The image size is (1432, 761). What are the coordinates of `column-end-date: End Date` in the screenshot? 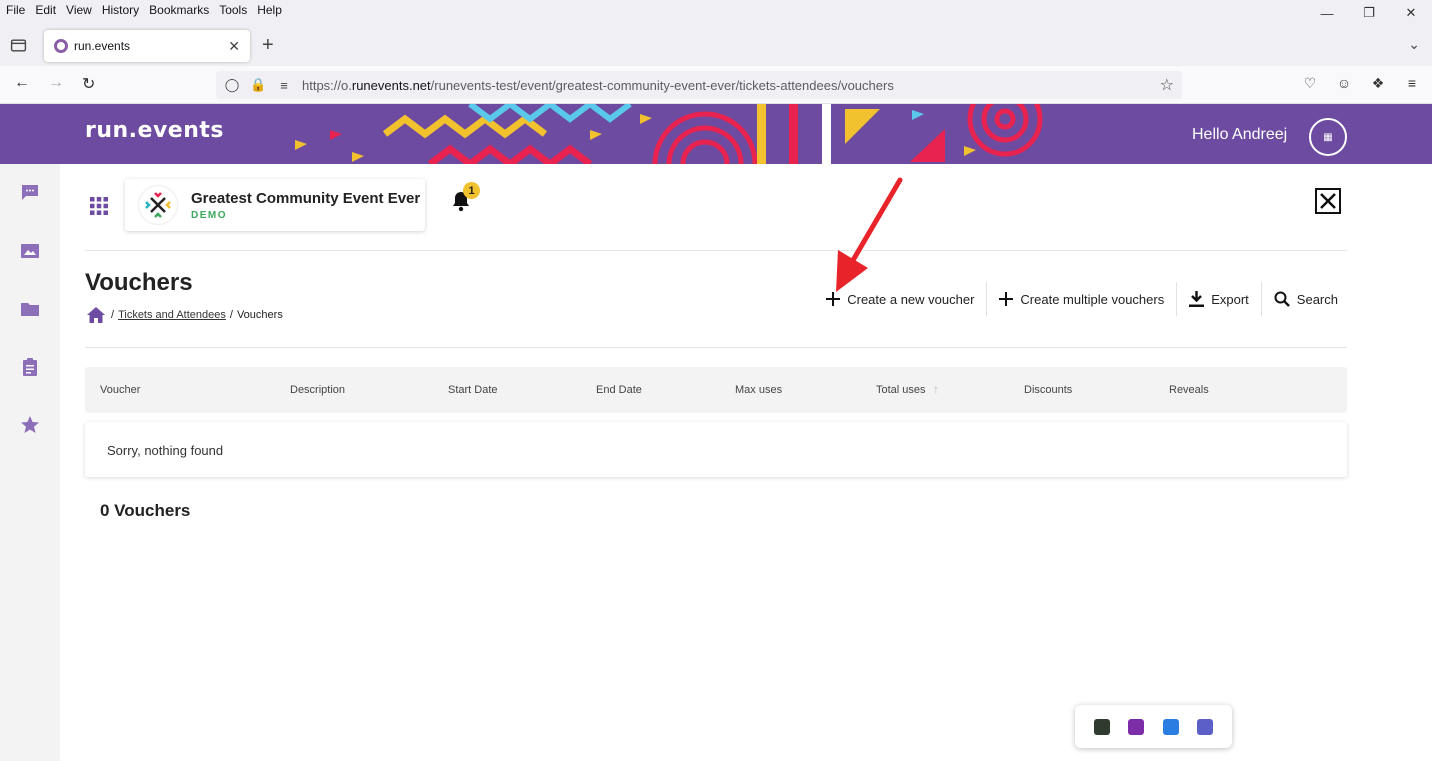 It's located at (619, 390).